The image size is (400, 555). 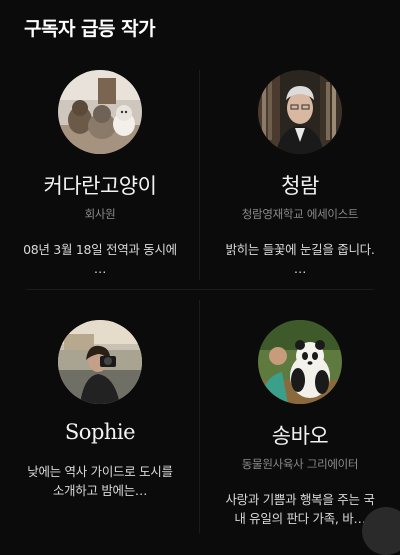 I want to click on cats-photo-icon, so click(x=100, y=112).